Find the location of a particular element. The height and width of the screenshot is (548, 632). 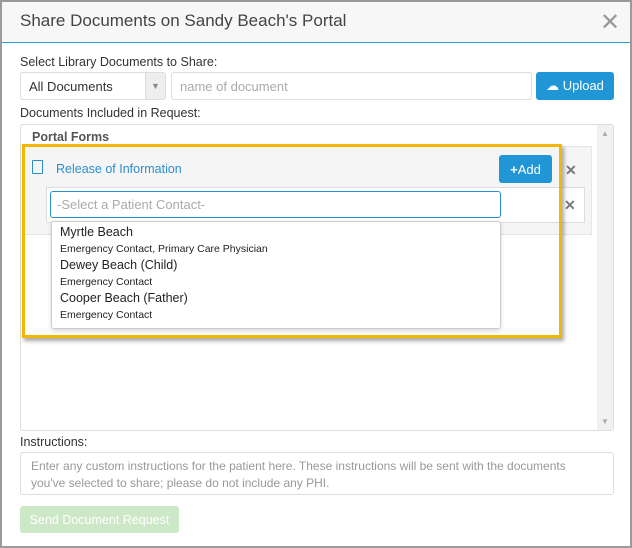

close-icon: ✕ is located at coordinates (610, 22).